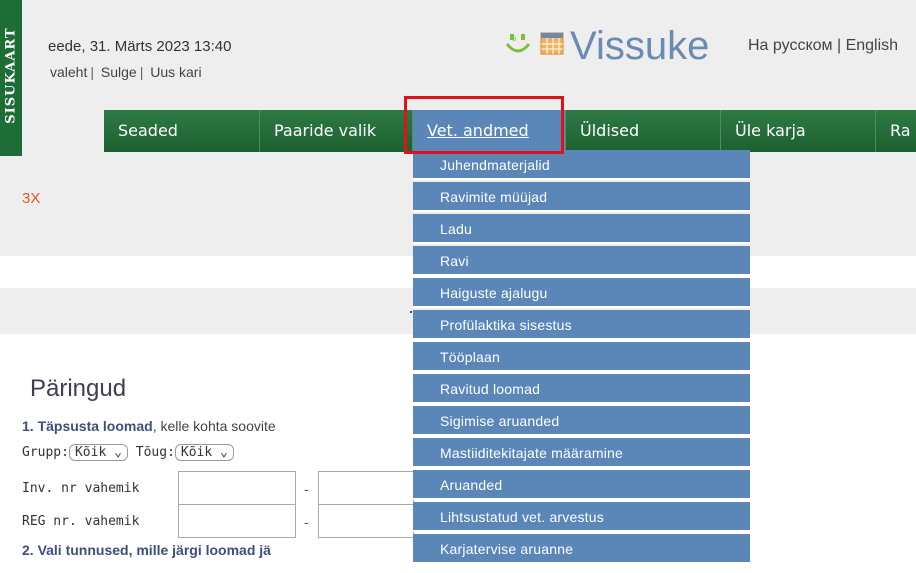 This screenshot has height=573, width=916. What do you see at coordinates (336, 131) in the screenshot?
I see `nav-item-pair-selection: Paaride valik` at bounding box center [336, 131].